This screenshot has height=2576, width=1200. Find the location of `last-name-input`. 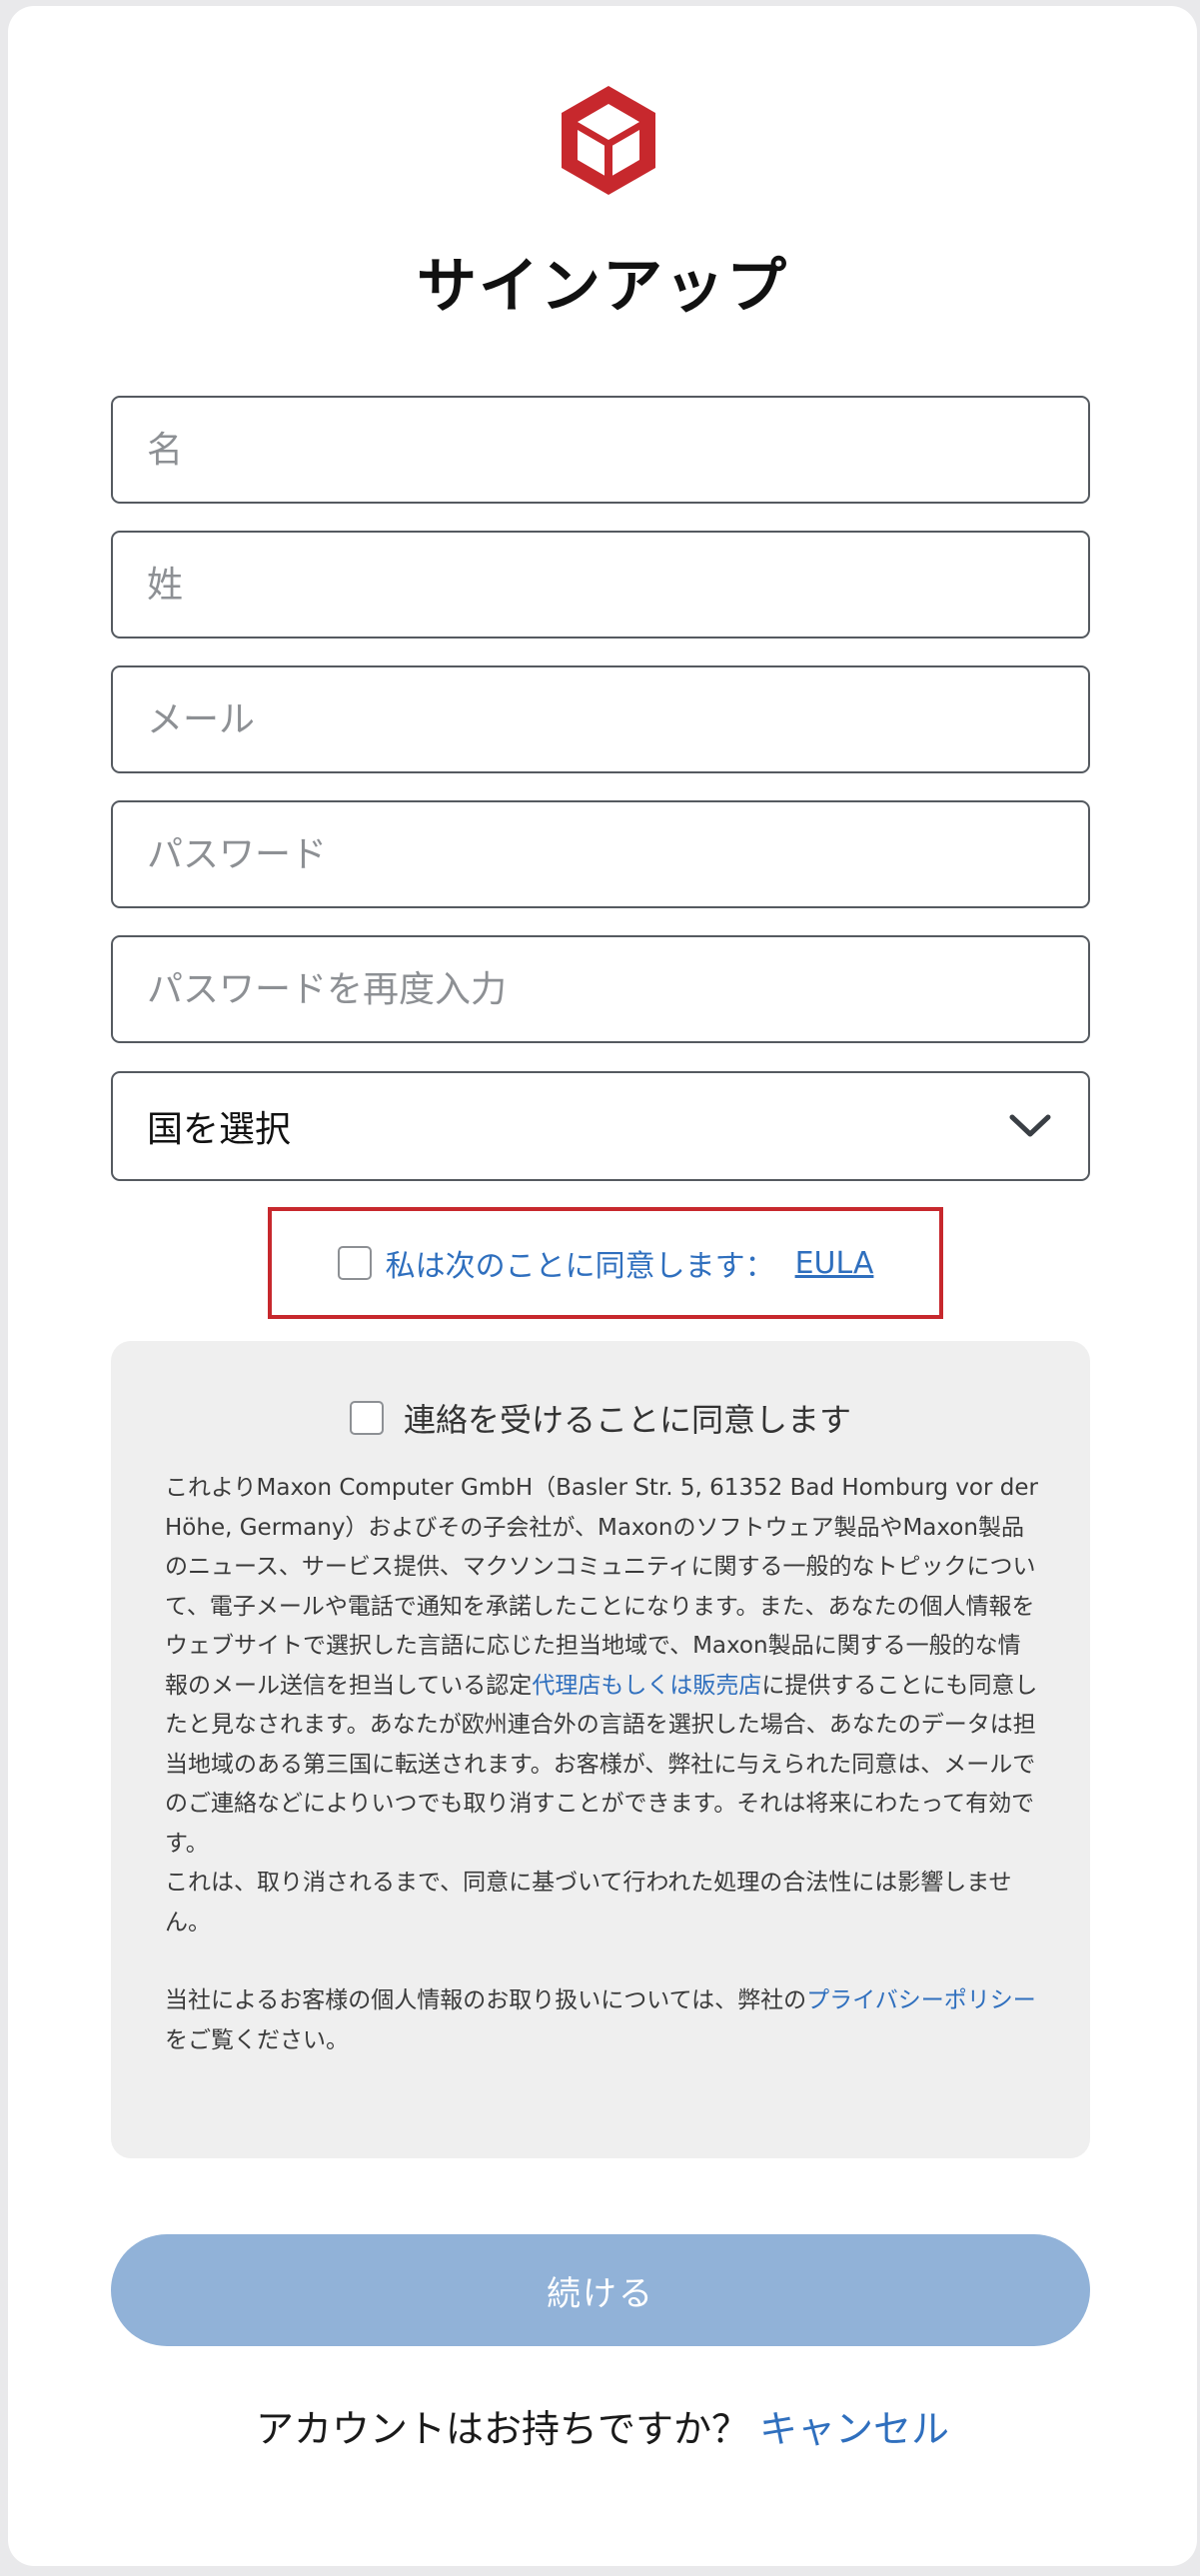

last-name-input is located at coordinates (600, 585).